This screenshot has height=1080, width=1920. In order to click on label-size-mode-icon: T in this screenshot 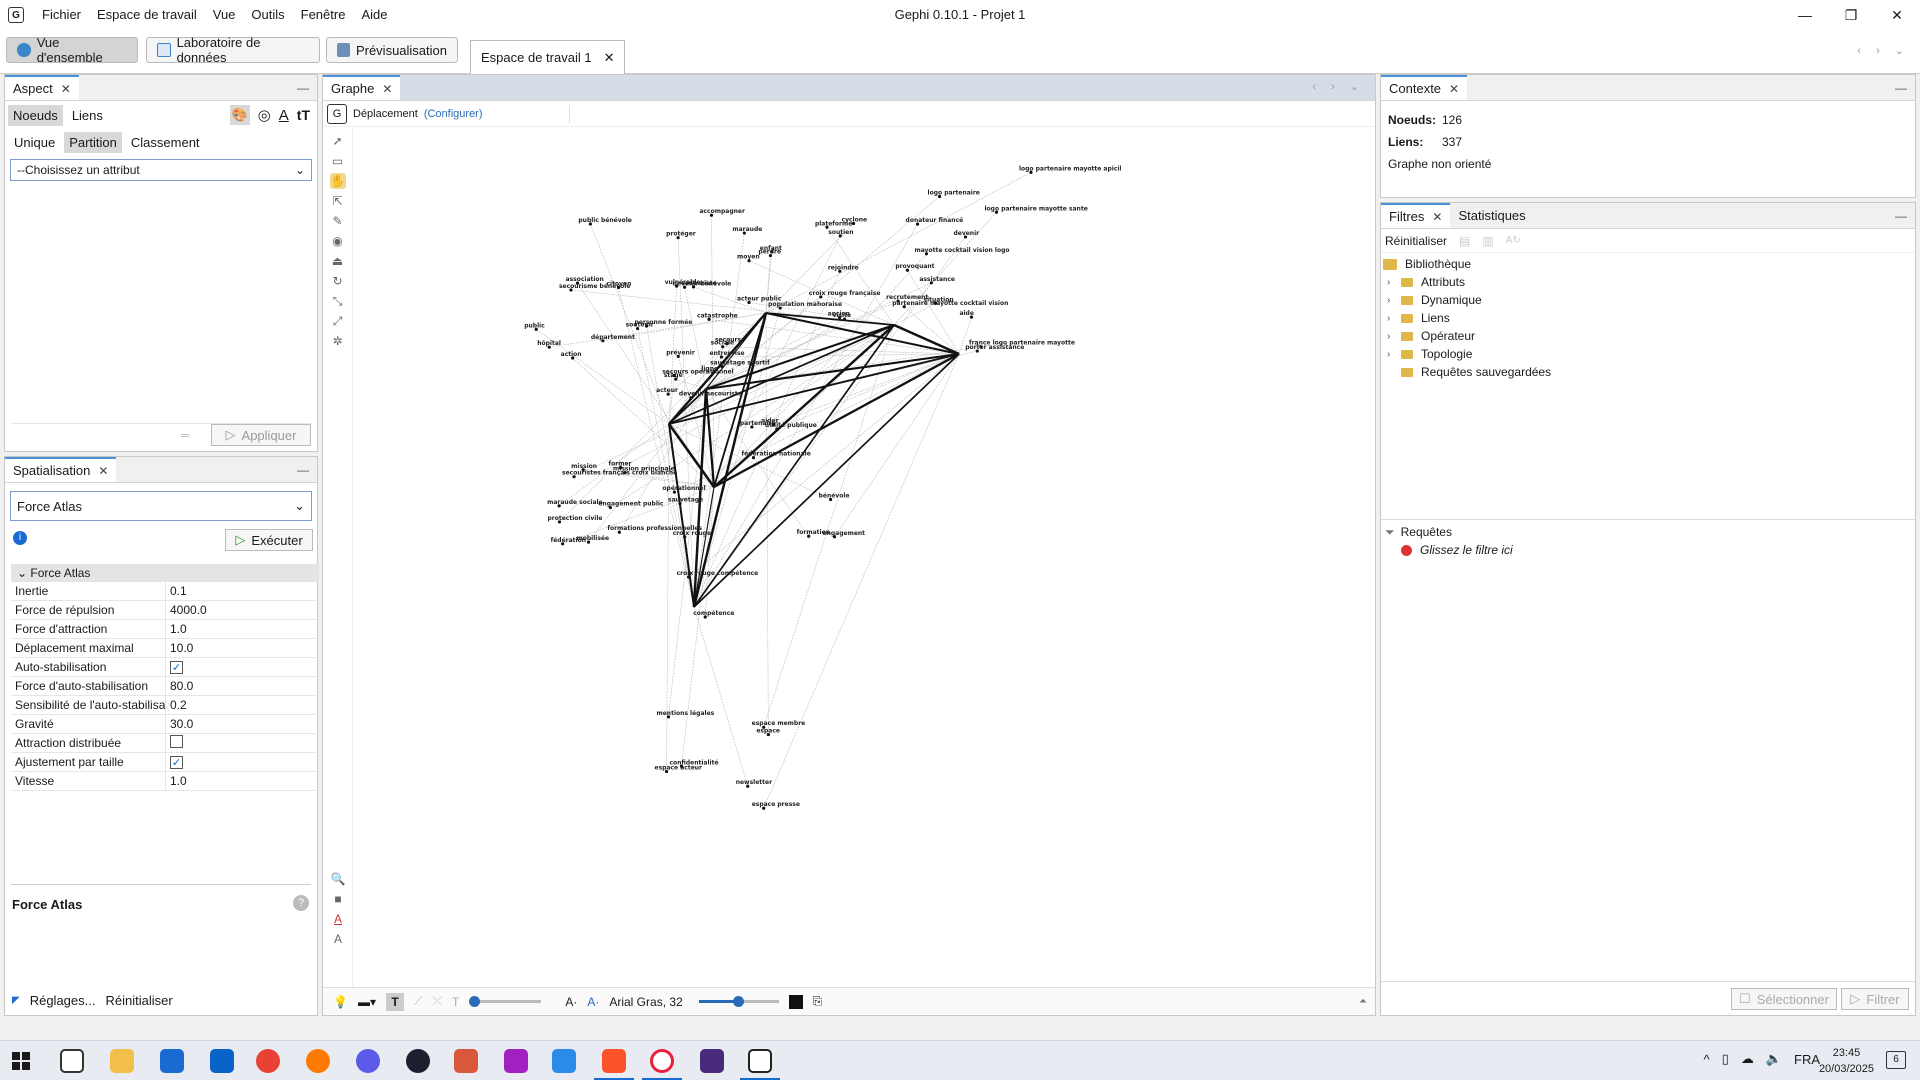, I will do `click(455, 1002)`.